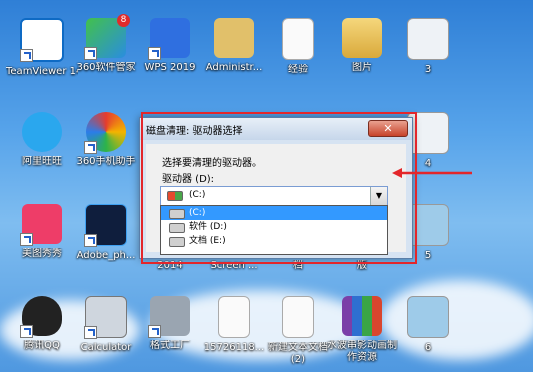  What do you see at coordinates (362, 351) in the screenshot?
I see `desktop-icon-label: 水波串影动画制作资源` at bounding box center [362, 351].